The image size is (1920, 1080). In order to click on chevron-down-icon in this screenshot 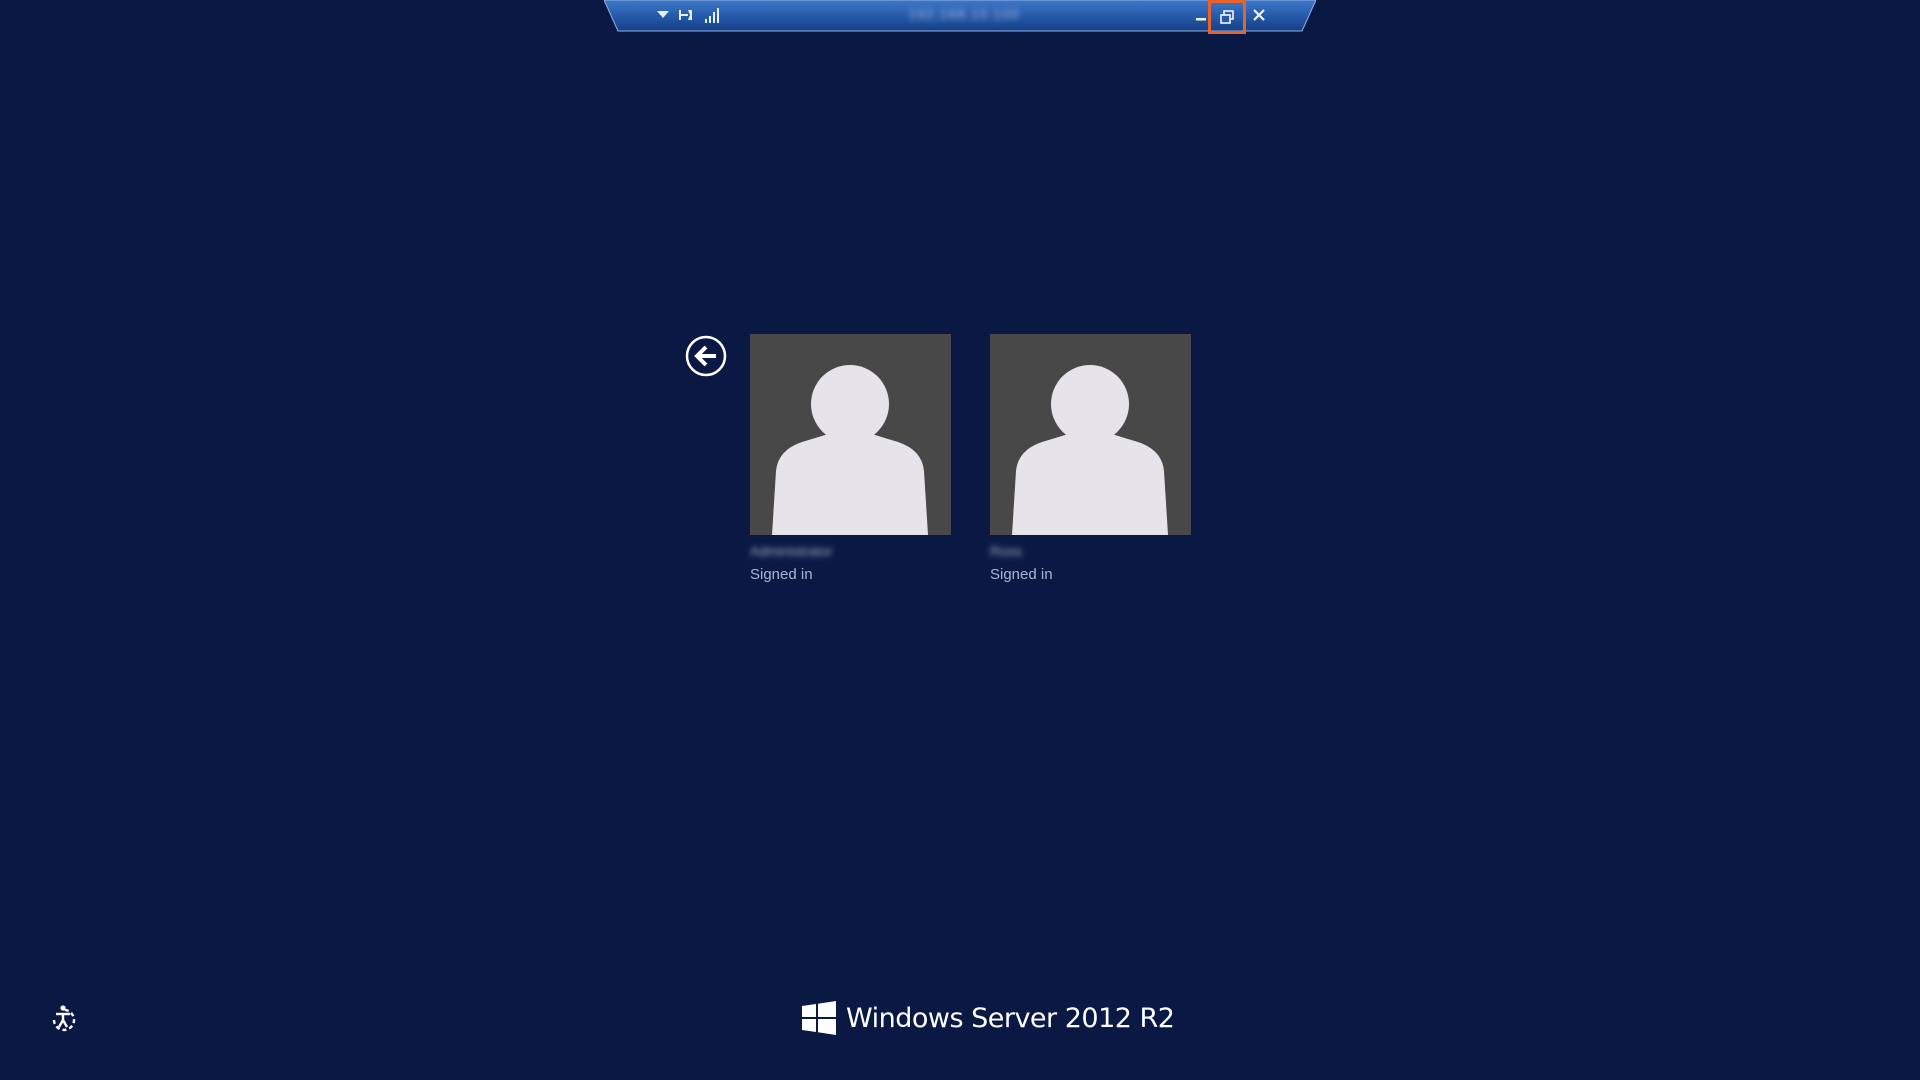, I will do `click(663, 14)`.